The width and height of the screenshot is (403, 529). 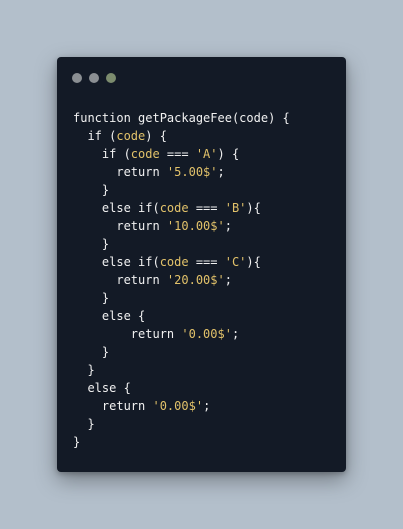 I want to click on code-line: else if(code === 'B'){, so click(x=181, y=208).